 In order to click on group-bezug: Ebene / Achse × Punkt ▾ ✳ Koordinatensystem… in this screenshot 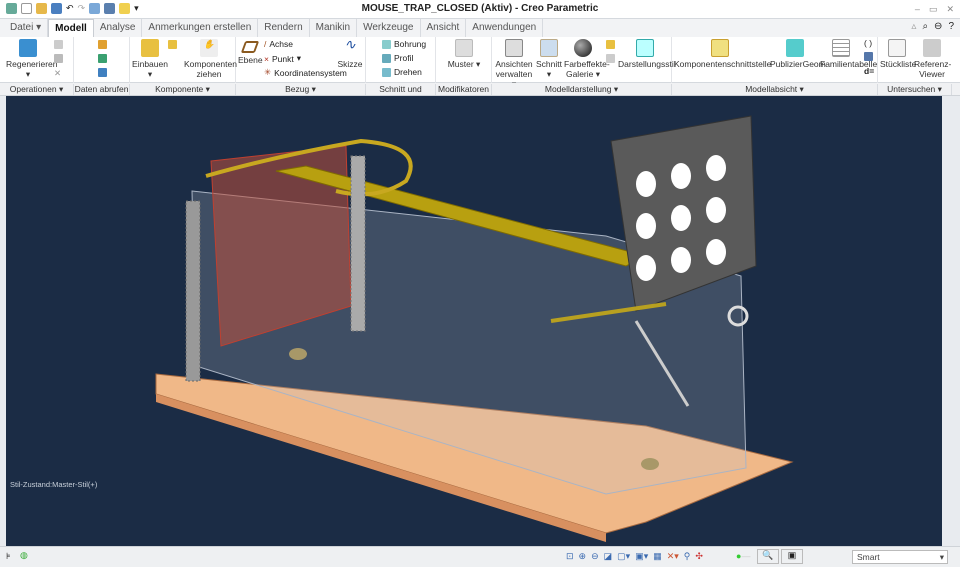, I will do `click(301, 60)`.